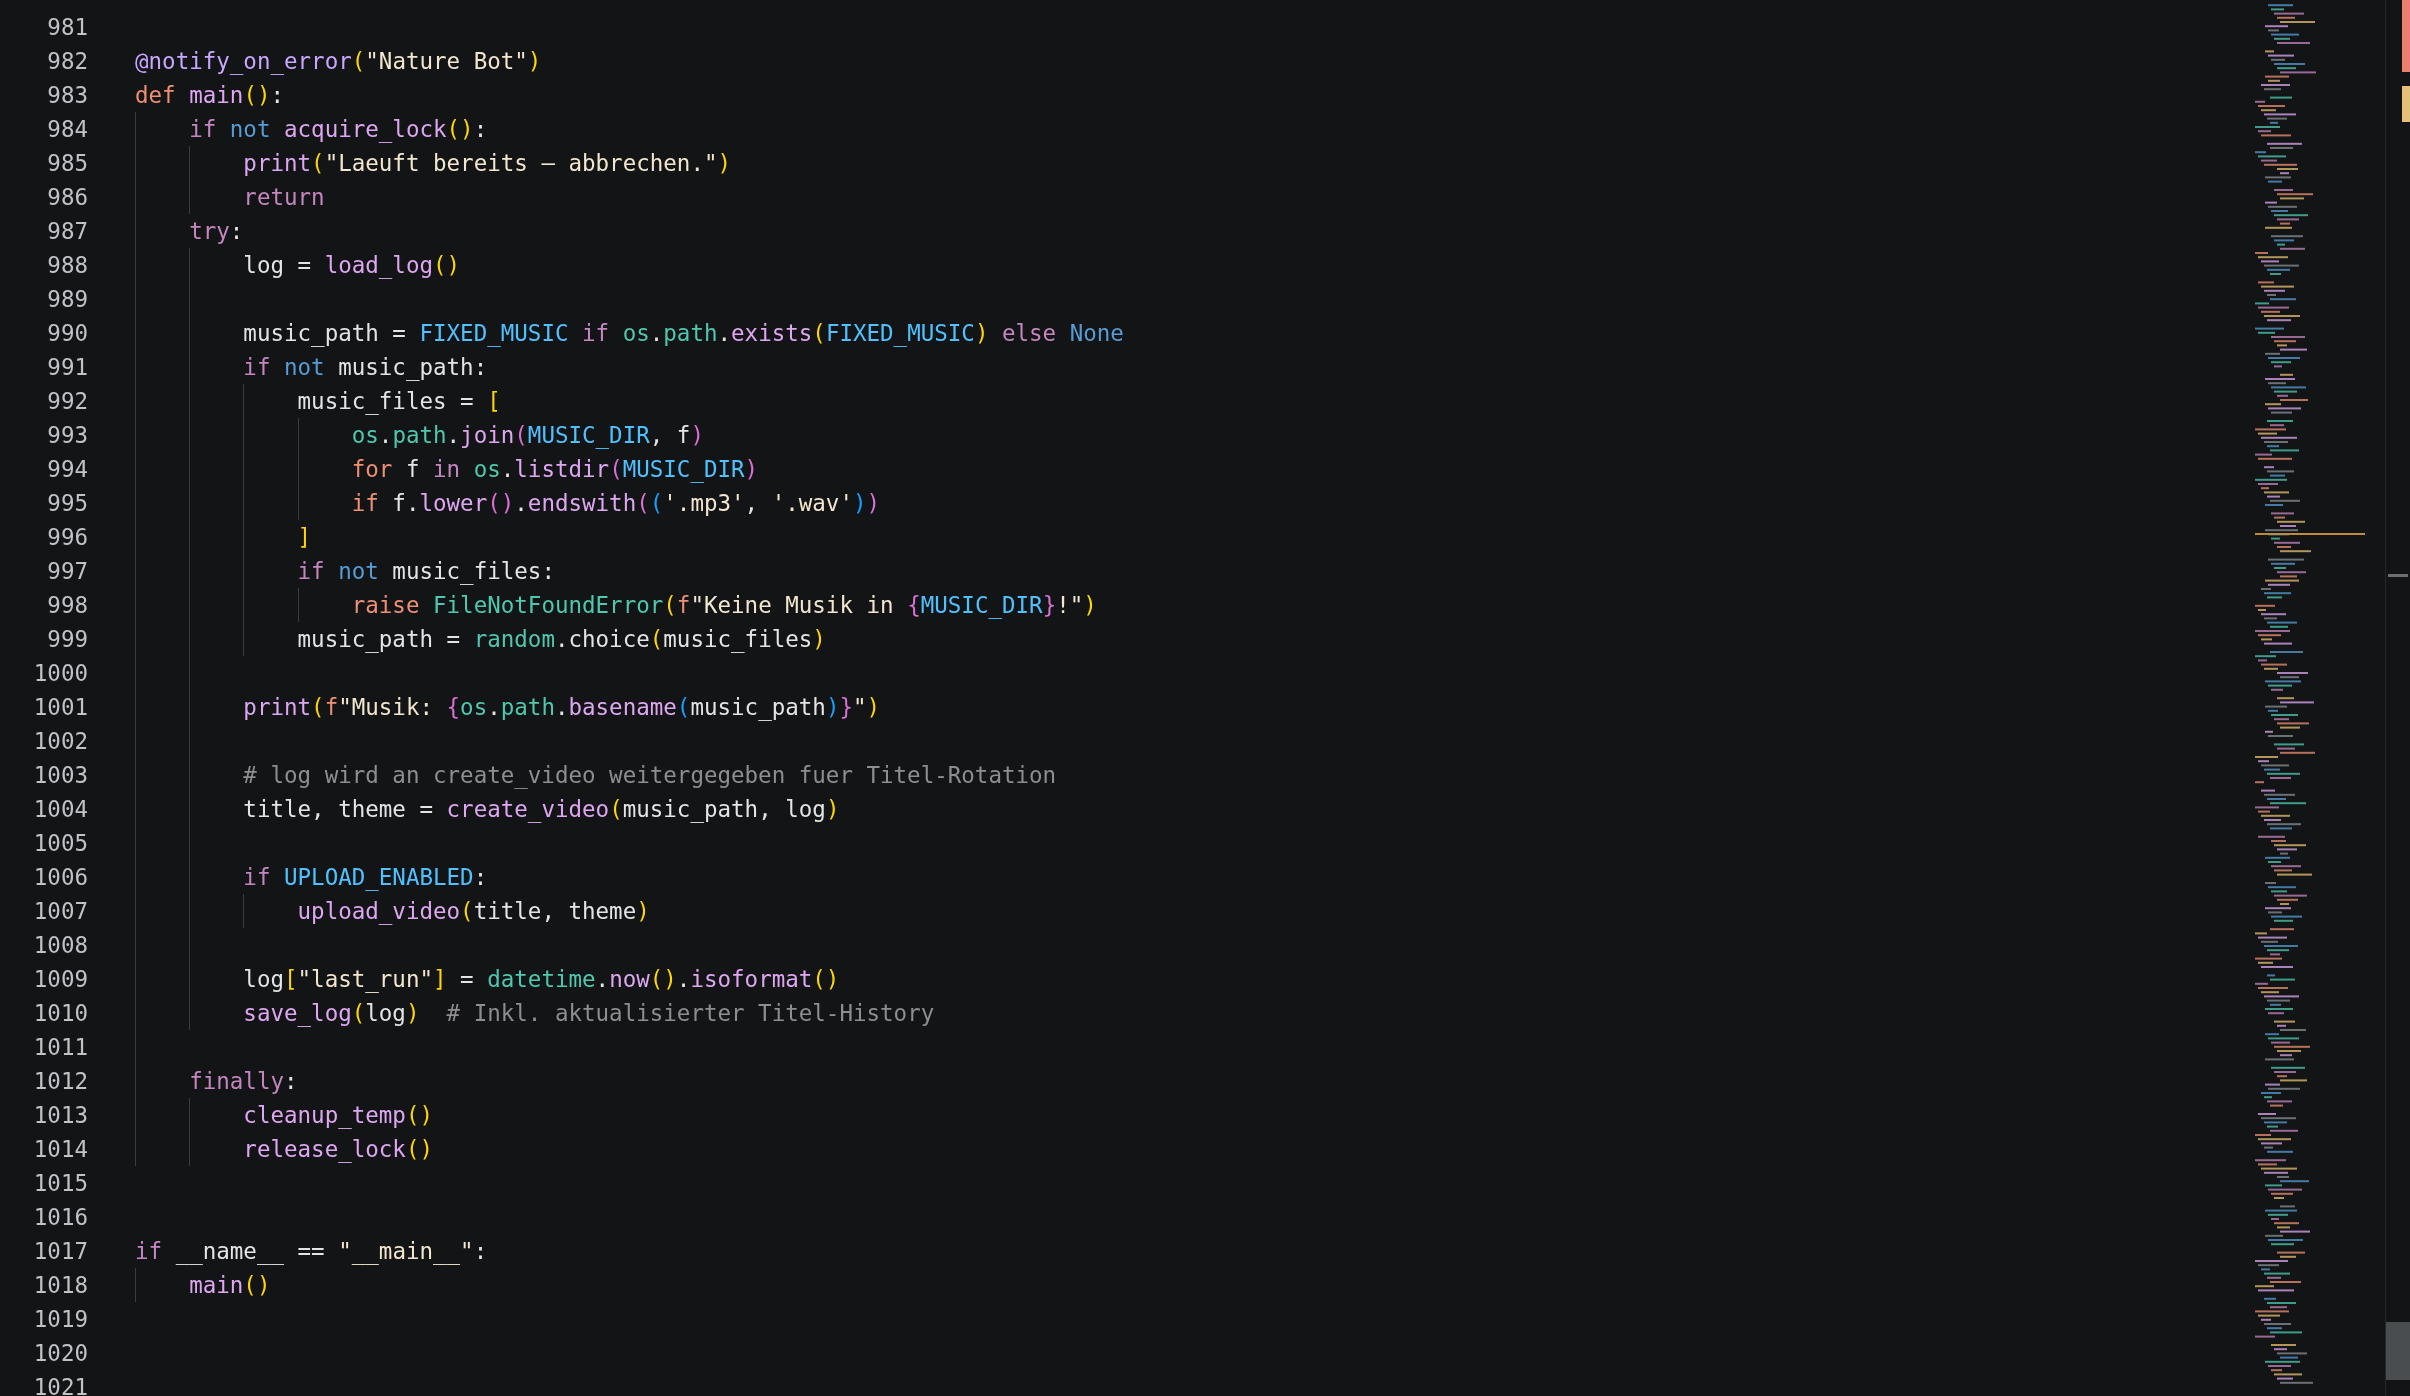 This screenshot has width=2410, height=1396. I want to click on error-marker, so click(2406, 36).